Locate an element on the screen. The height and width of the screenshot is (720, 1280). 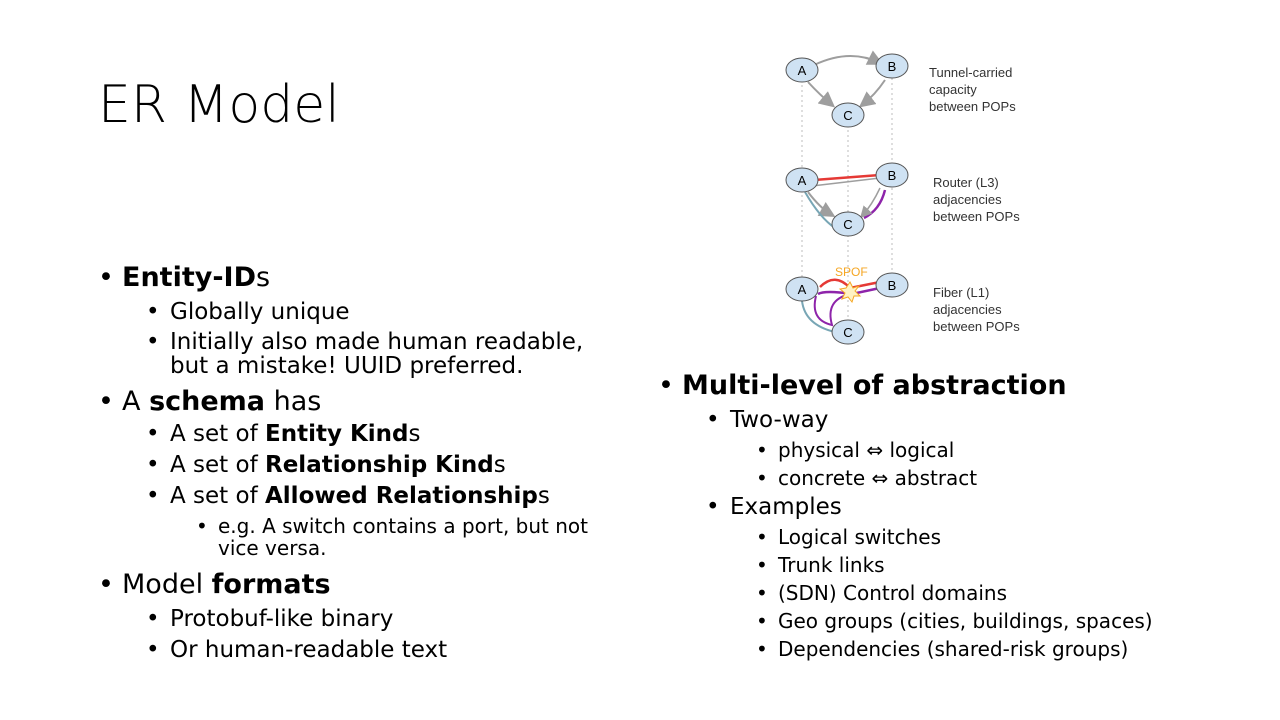
sub-physical-logical: • physical ⇔ logical is located at coordinates (958, 450).